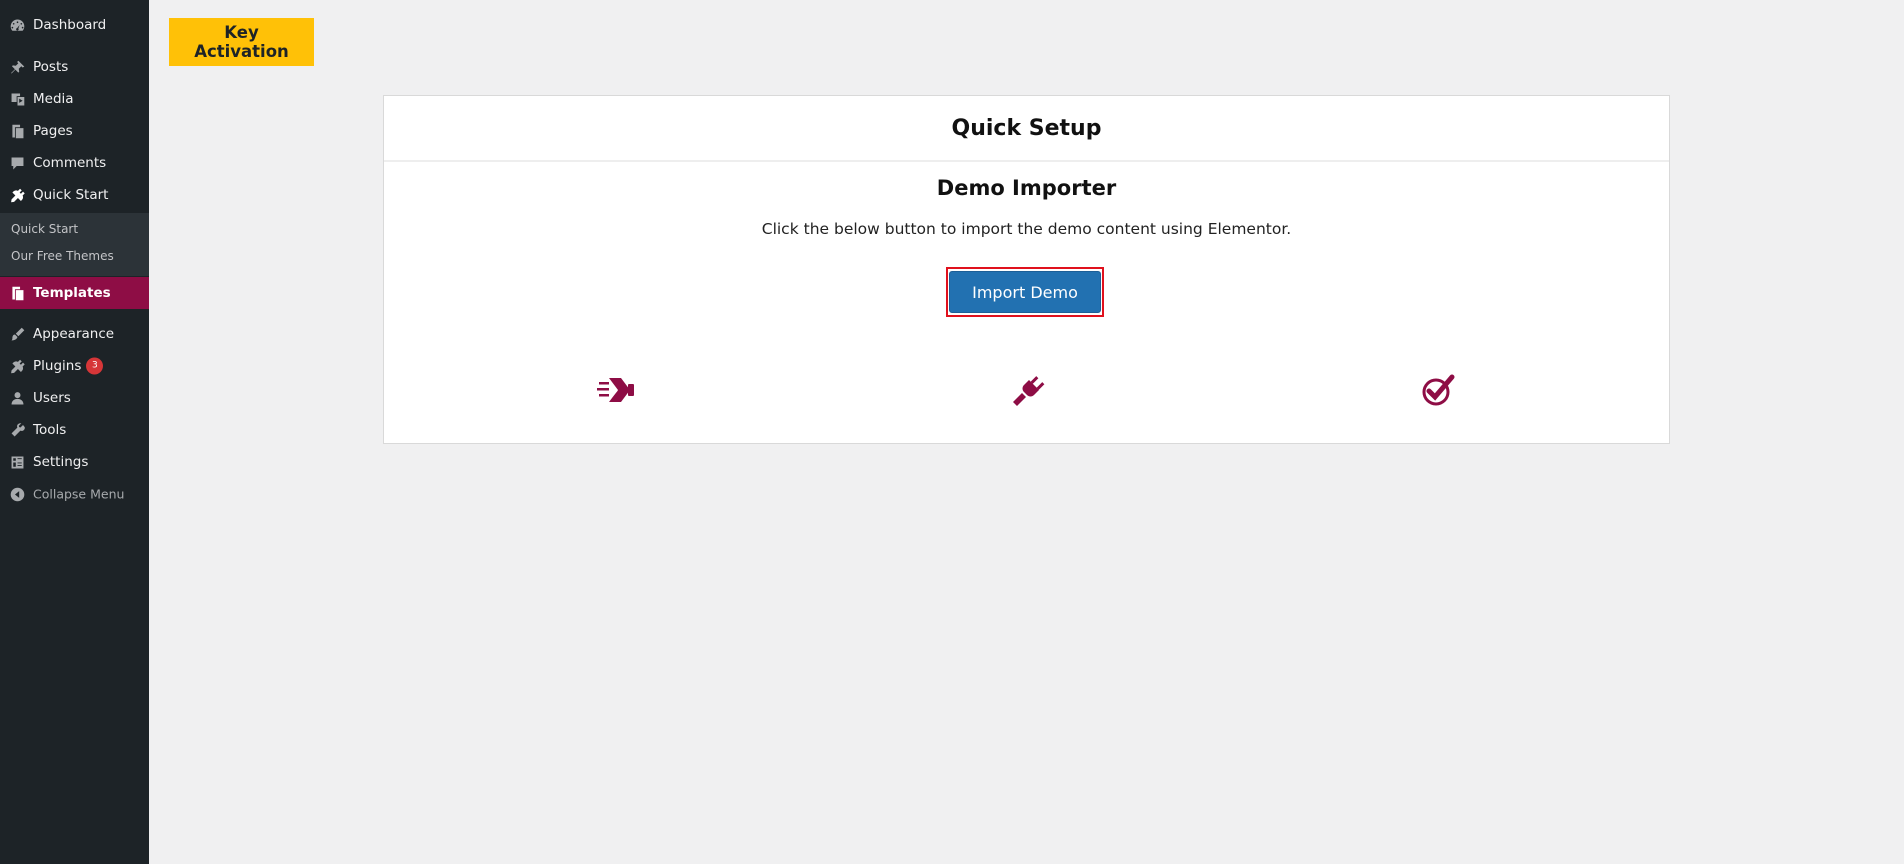  What do you see at coordinates (50, 430) in the screenshot?
I see `sidebar-item-label: Tools` at bounding box center [50, 430].